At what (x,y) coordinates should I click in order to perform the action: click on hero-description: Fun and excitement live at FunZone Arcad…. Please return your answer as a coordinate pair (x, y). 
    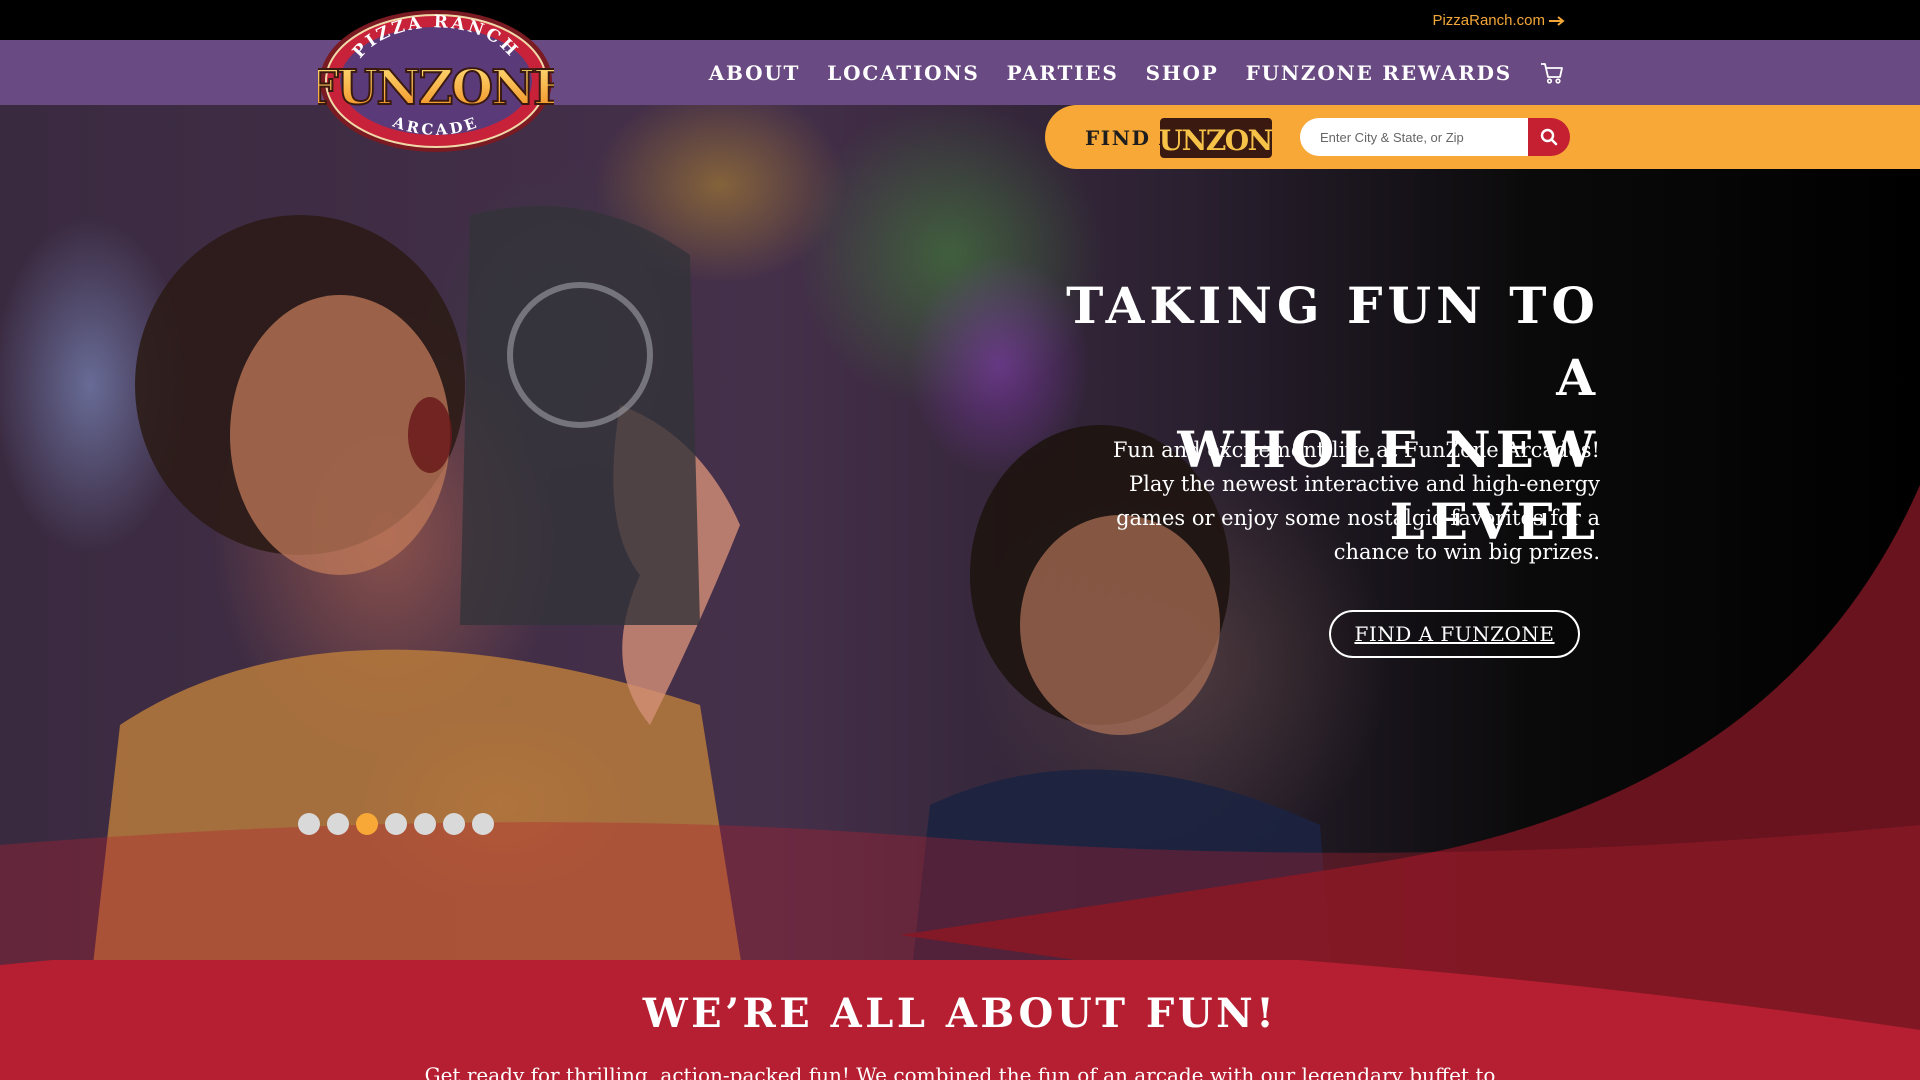
    Looking at the image, I should click on (1356, 501).